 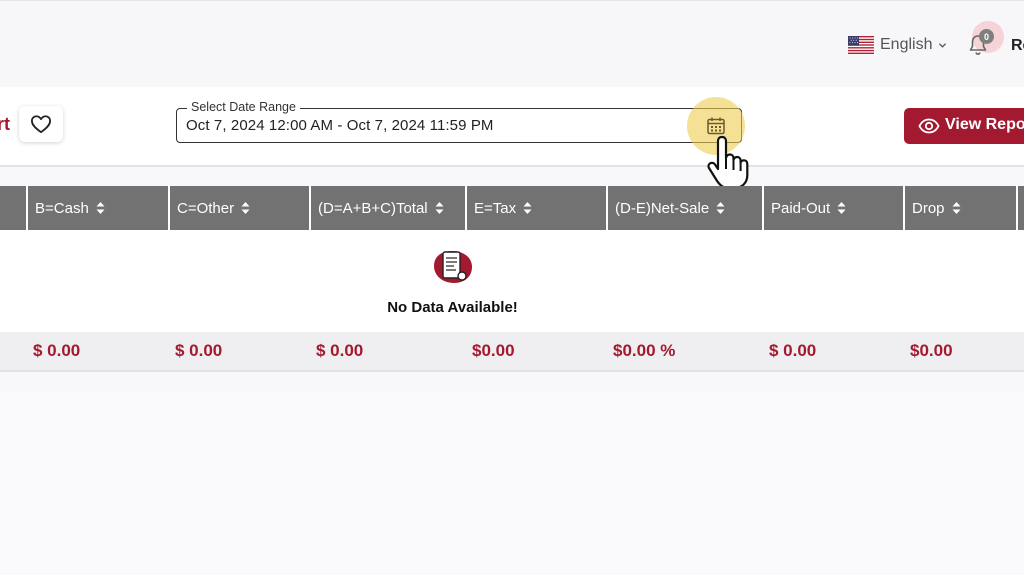 I want to click on column-header-total: (D=A+B+C)Total, so click(x=387, y=208).